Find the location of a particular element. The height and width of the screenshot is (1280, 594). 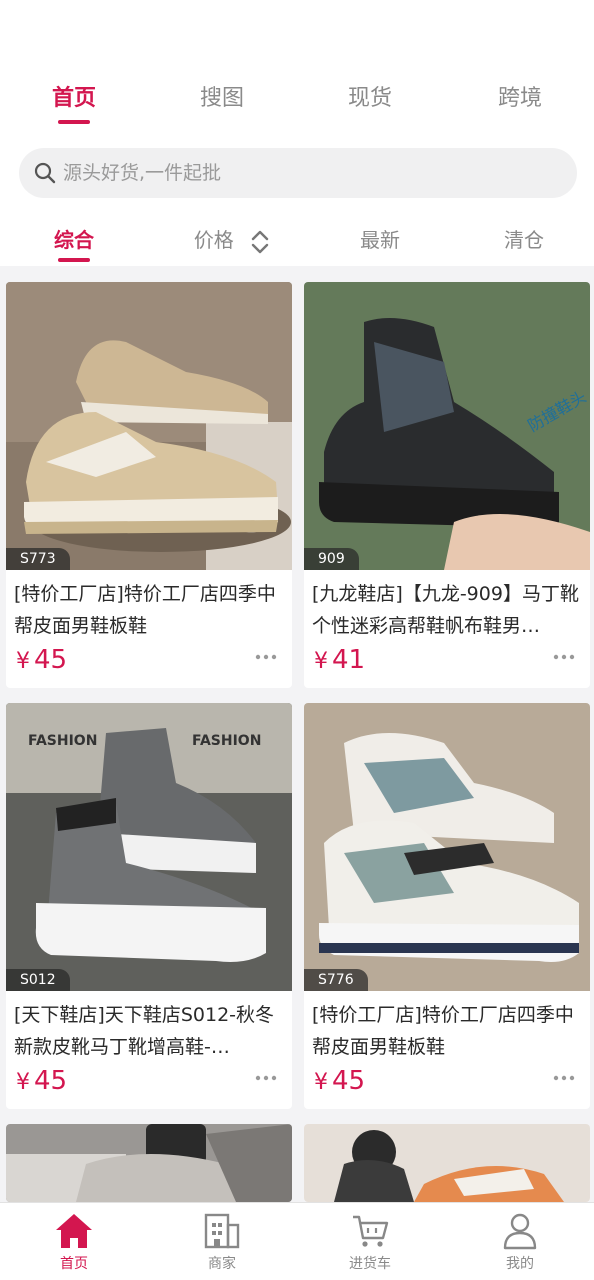

tab-active-indicator is located at coordinates (74, 122).